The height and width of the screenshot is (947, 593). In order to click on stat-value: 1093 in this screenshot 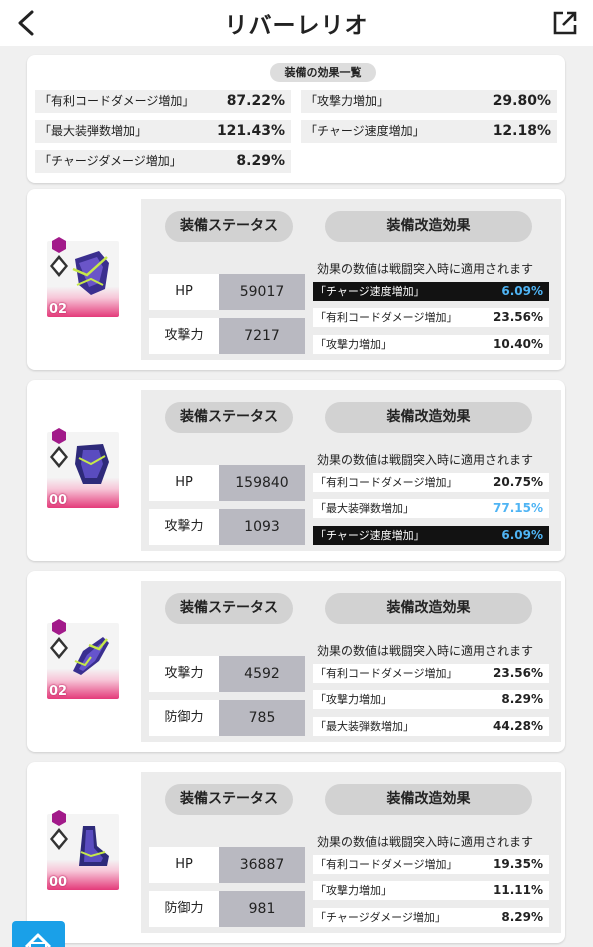, I will do `click(262, 527)`.